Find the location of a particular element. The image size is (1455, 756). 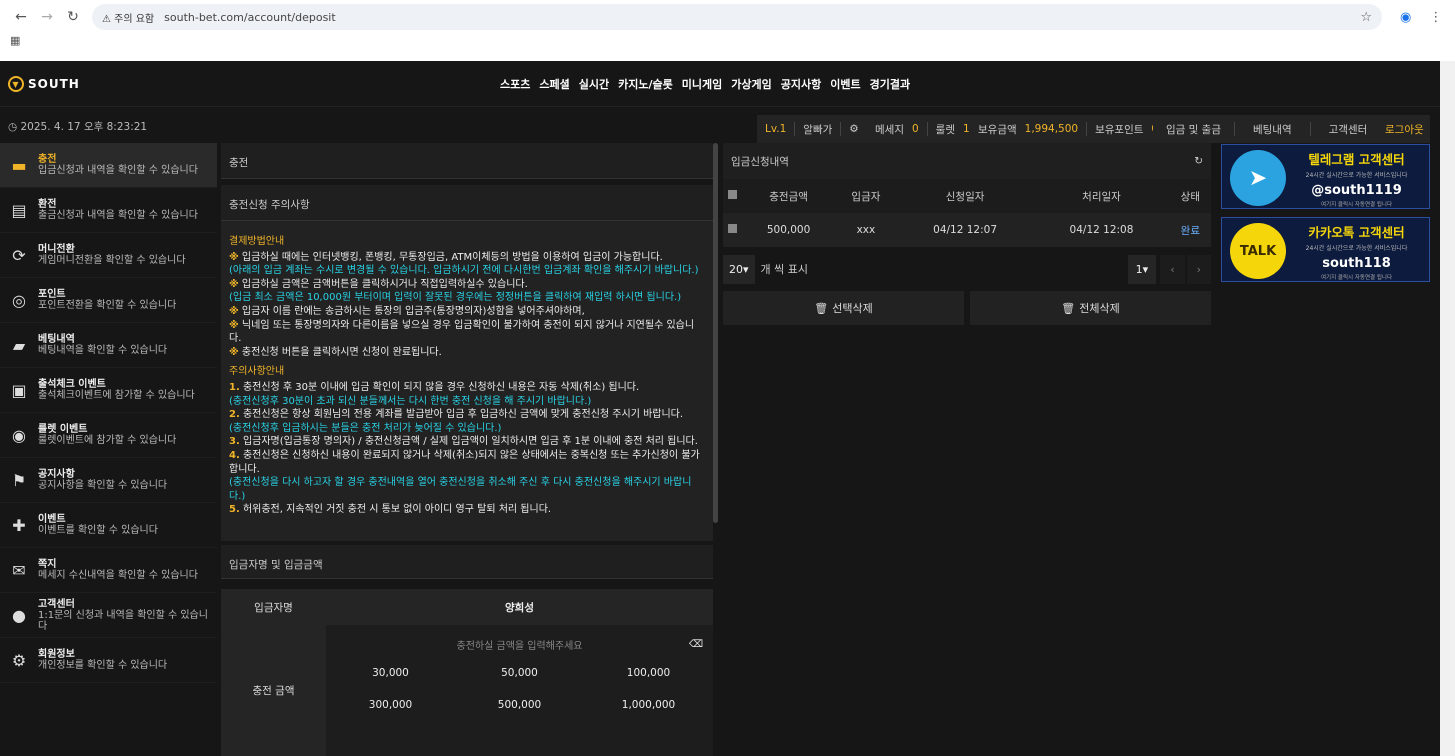

bet-history-link: 베팅내역 is located at coordinates (1272, 129).